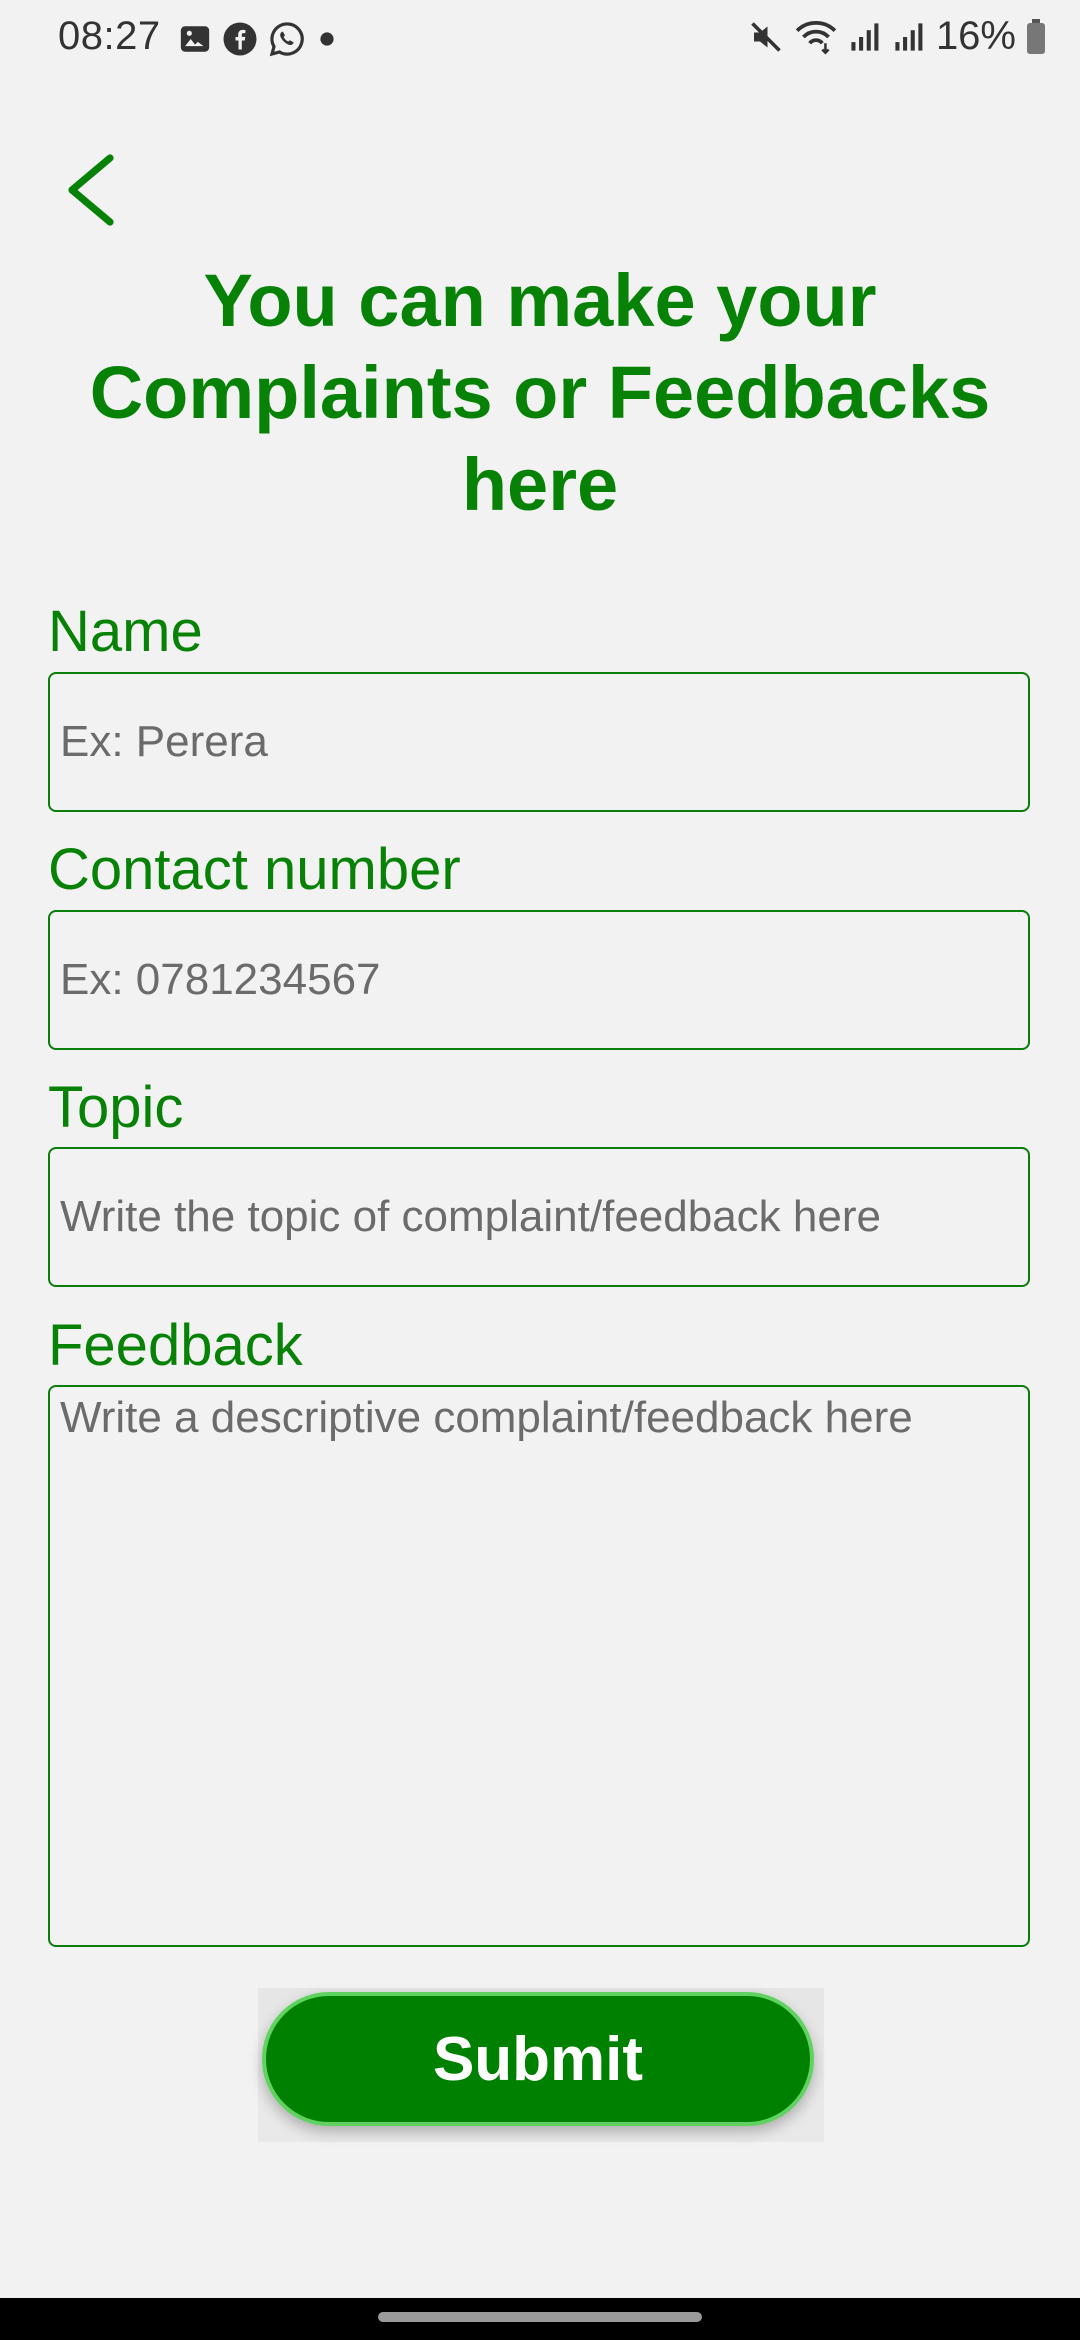 This screenshot has height=2340, width=1080. What do you see at coordinates (287, 39) in the screenshot?
I see `whatsapp-icon` at bounding box center [287, 39].